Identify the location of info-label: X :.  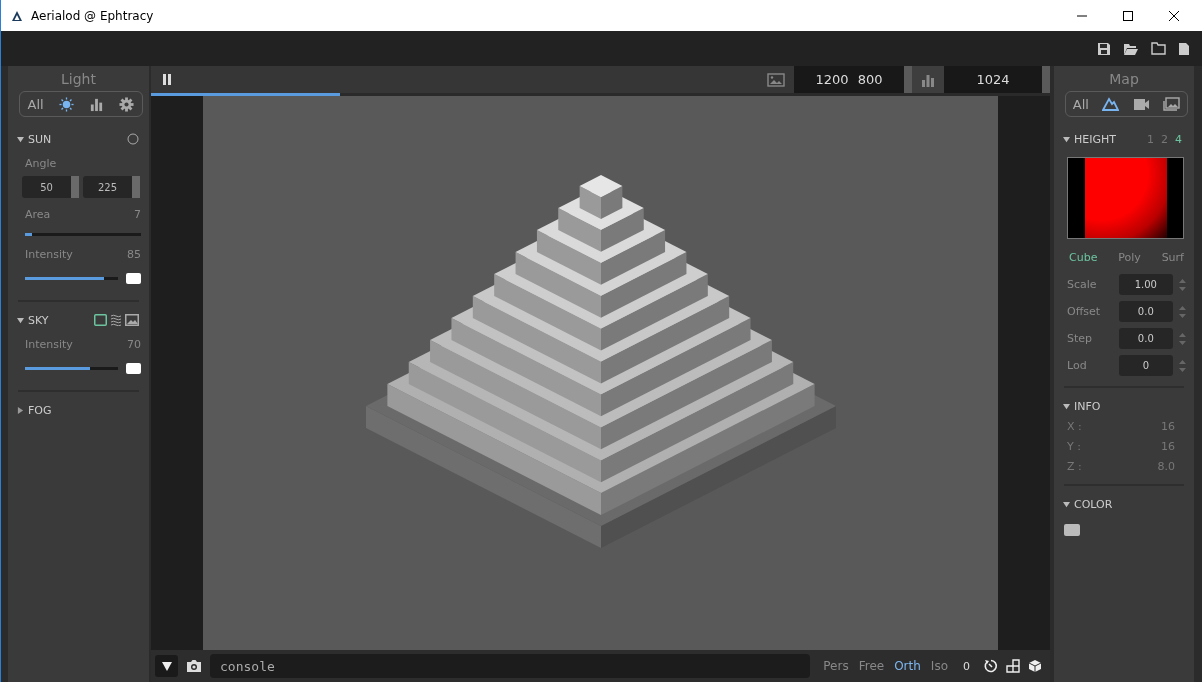
(1074, 426).